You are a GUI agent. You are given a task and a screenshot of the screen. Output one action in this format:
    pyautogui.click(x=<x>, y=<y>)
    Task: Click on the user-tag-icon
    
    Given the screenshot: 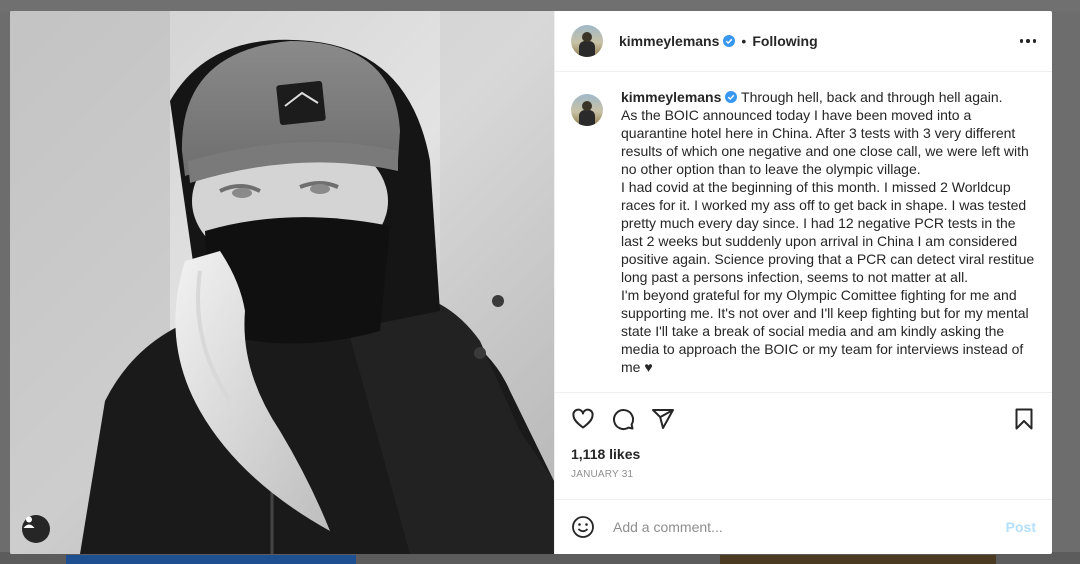 What is the action you would take?
    pyautogui.click(x=36, y=529)
    